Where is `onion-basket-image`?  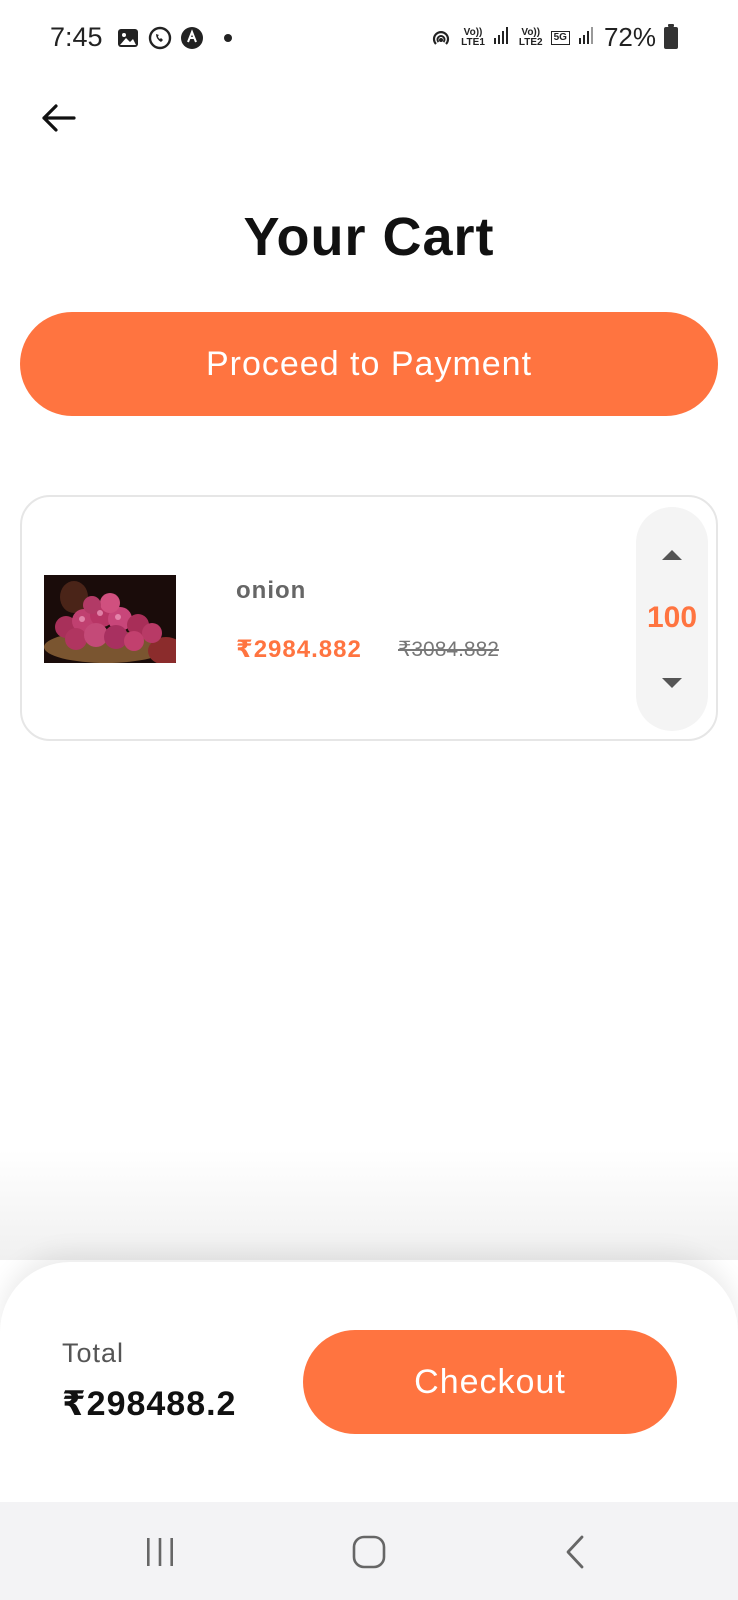 onion-basket-image is located at coordinates (110, 619).